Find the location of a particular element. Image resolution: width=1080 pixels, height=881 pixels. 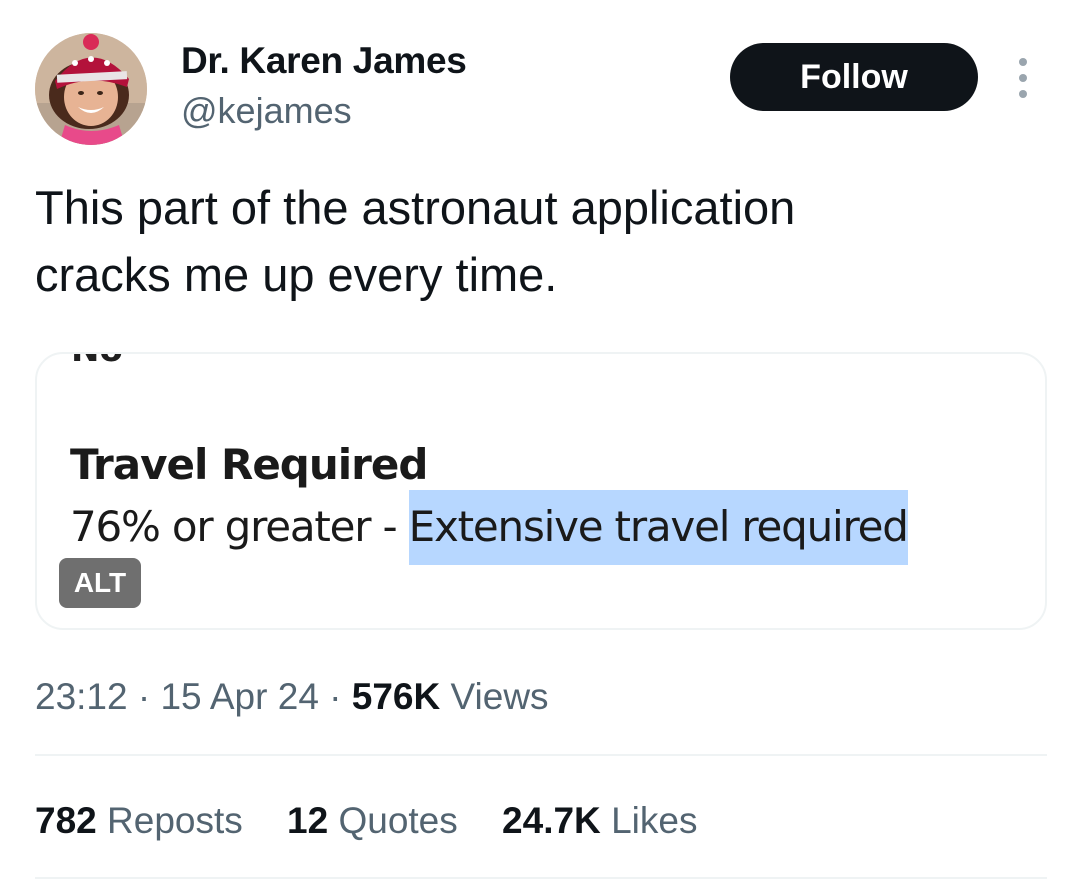

likes-stat: 24.7K Likes is located at coordinates (599, 821).